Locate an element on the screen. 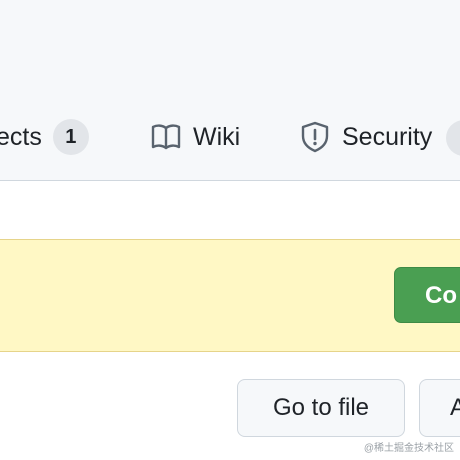  go-to-file-button: Go to file is located at coordinates (321, 408).